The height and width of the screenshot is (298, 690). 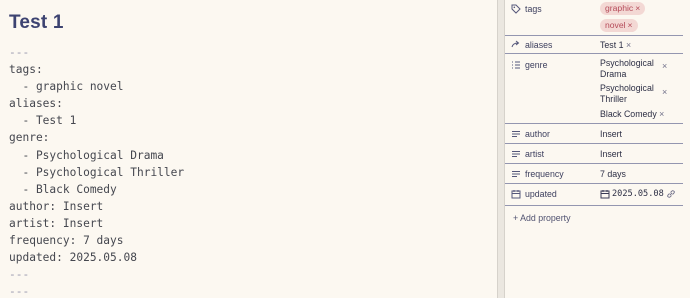 What do you see at coordinates (516, 194) in the screenshot?
I see `calendar-icon` at bounding box center [516, 194].